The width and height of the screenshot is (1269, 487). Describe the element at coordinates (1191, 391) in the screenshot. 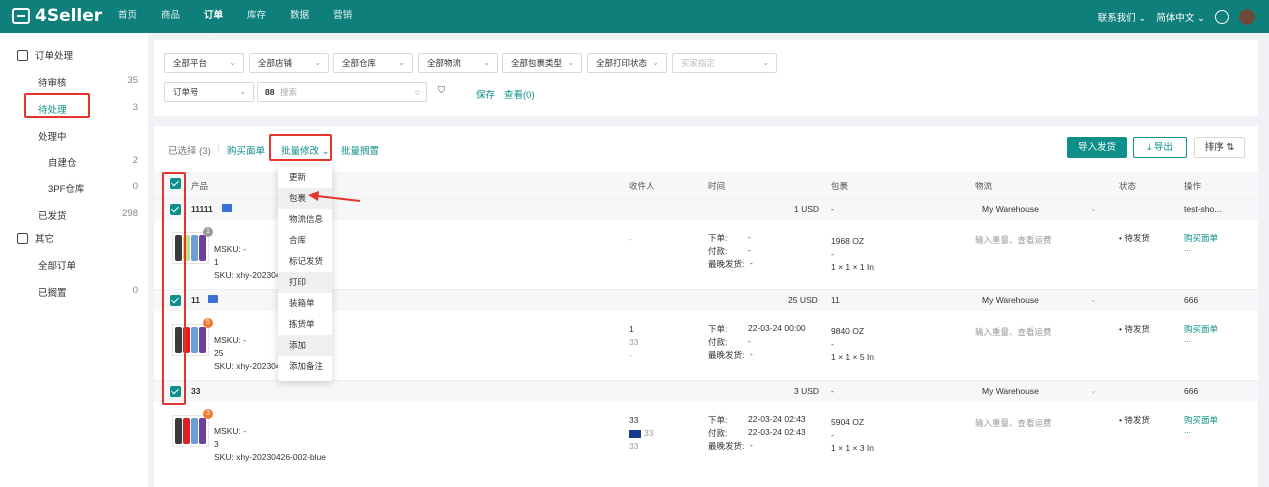

I see `shop-name: 666` at that location.